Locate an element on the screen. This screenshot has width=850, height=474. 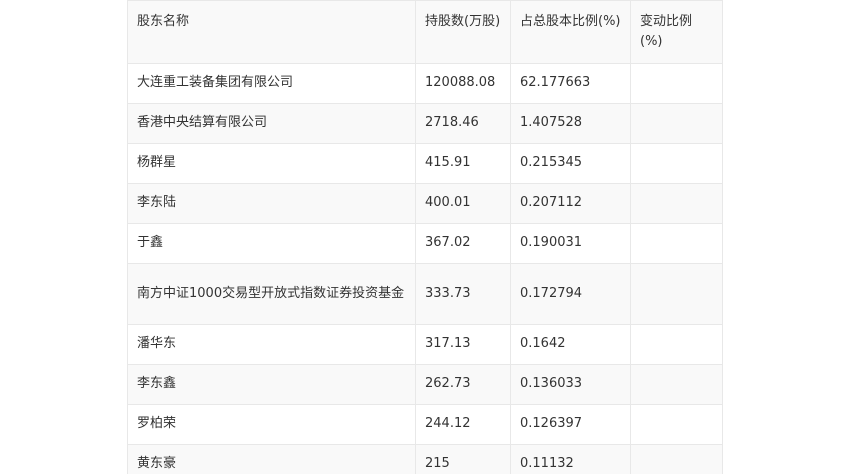
cell-share-ratio: 62.177663 is located at coordinates (570, 83).